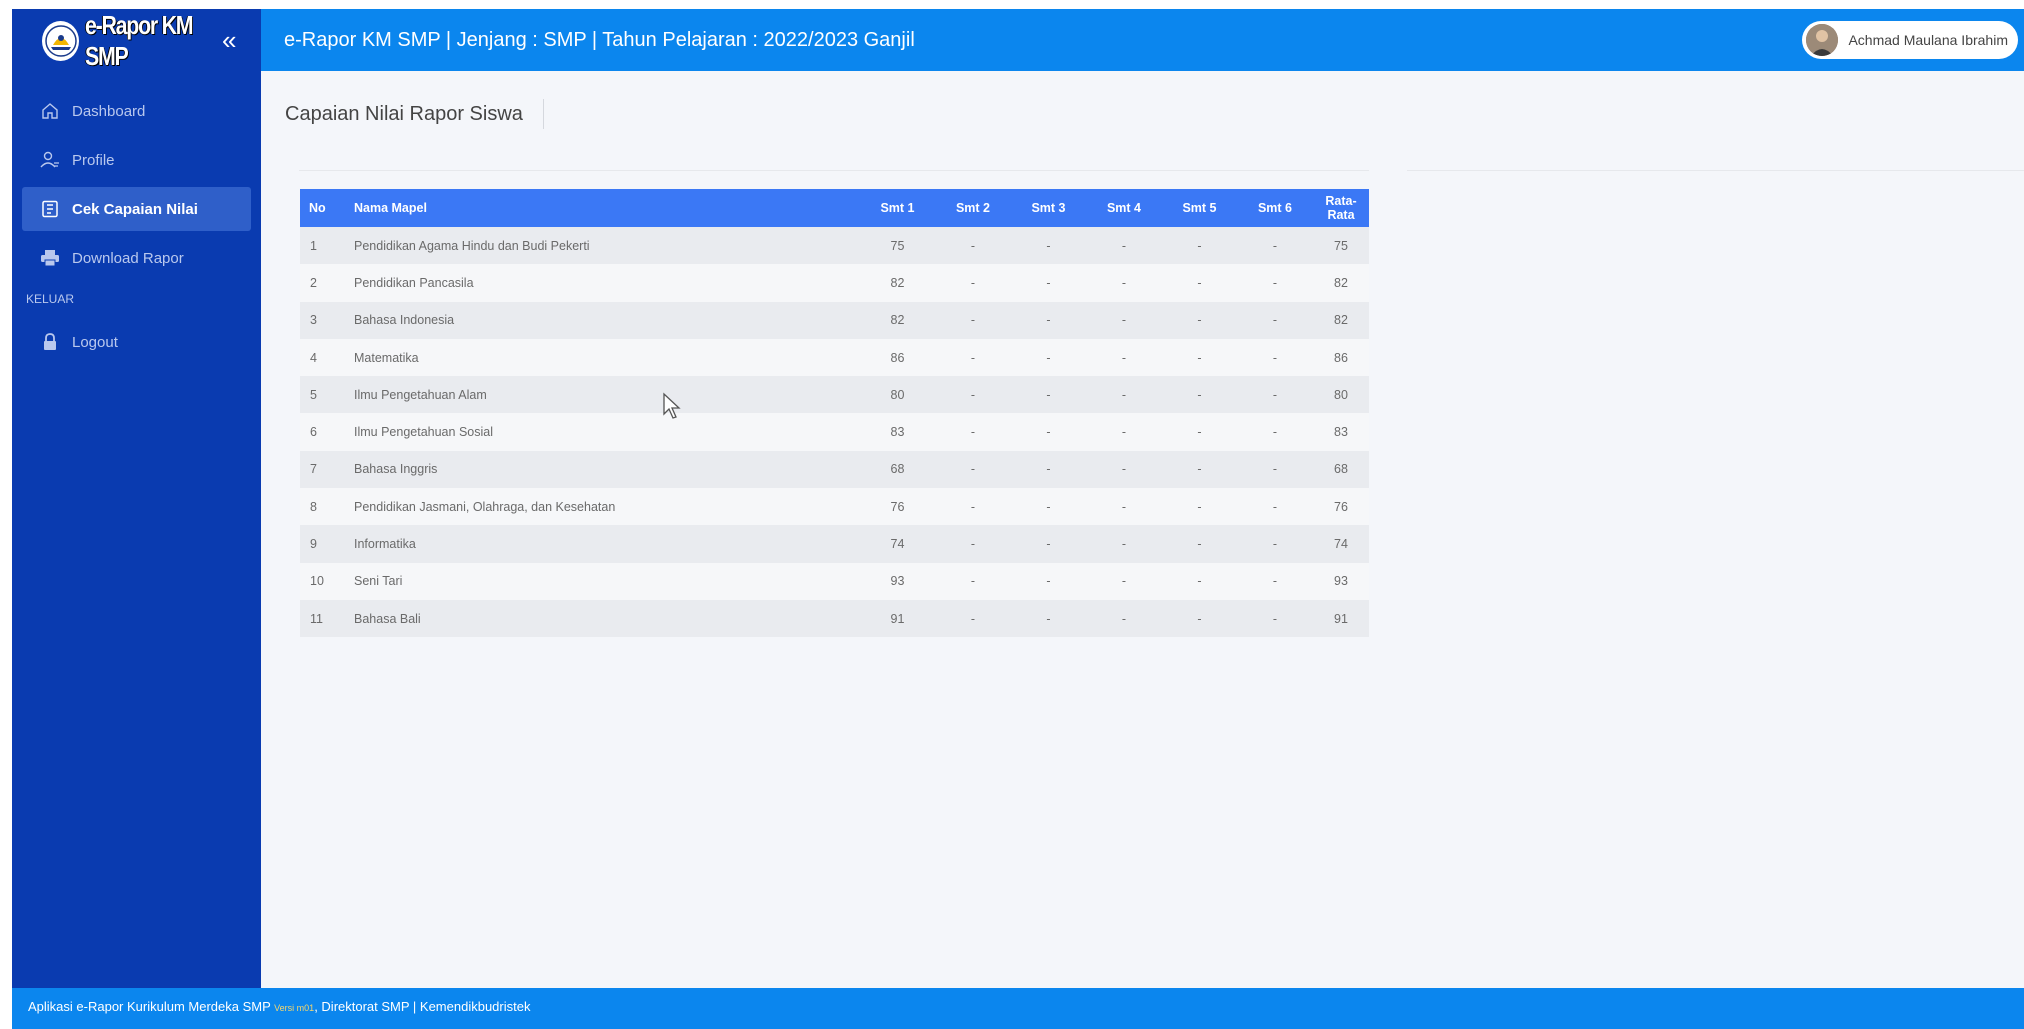  Describe the element at coordinates (294, 1008) in the screenshot. I see `footer-version: Versi m01` at that location.